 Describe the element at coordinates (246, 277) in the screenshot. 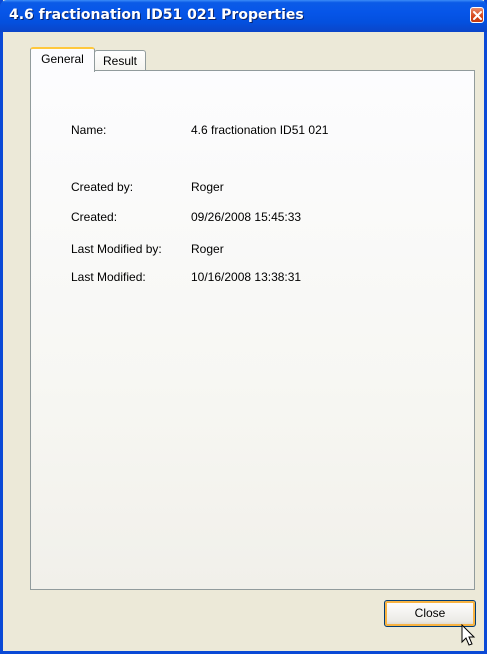

I see `last-modified-value: 10/16/2008 13:38:31` at that location.